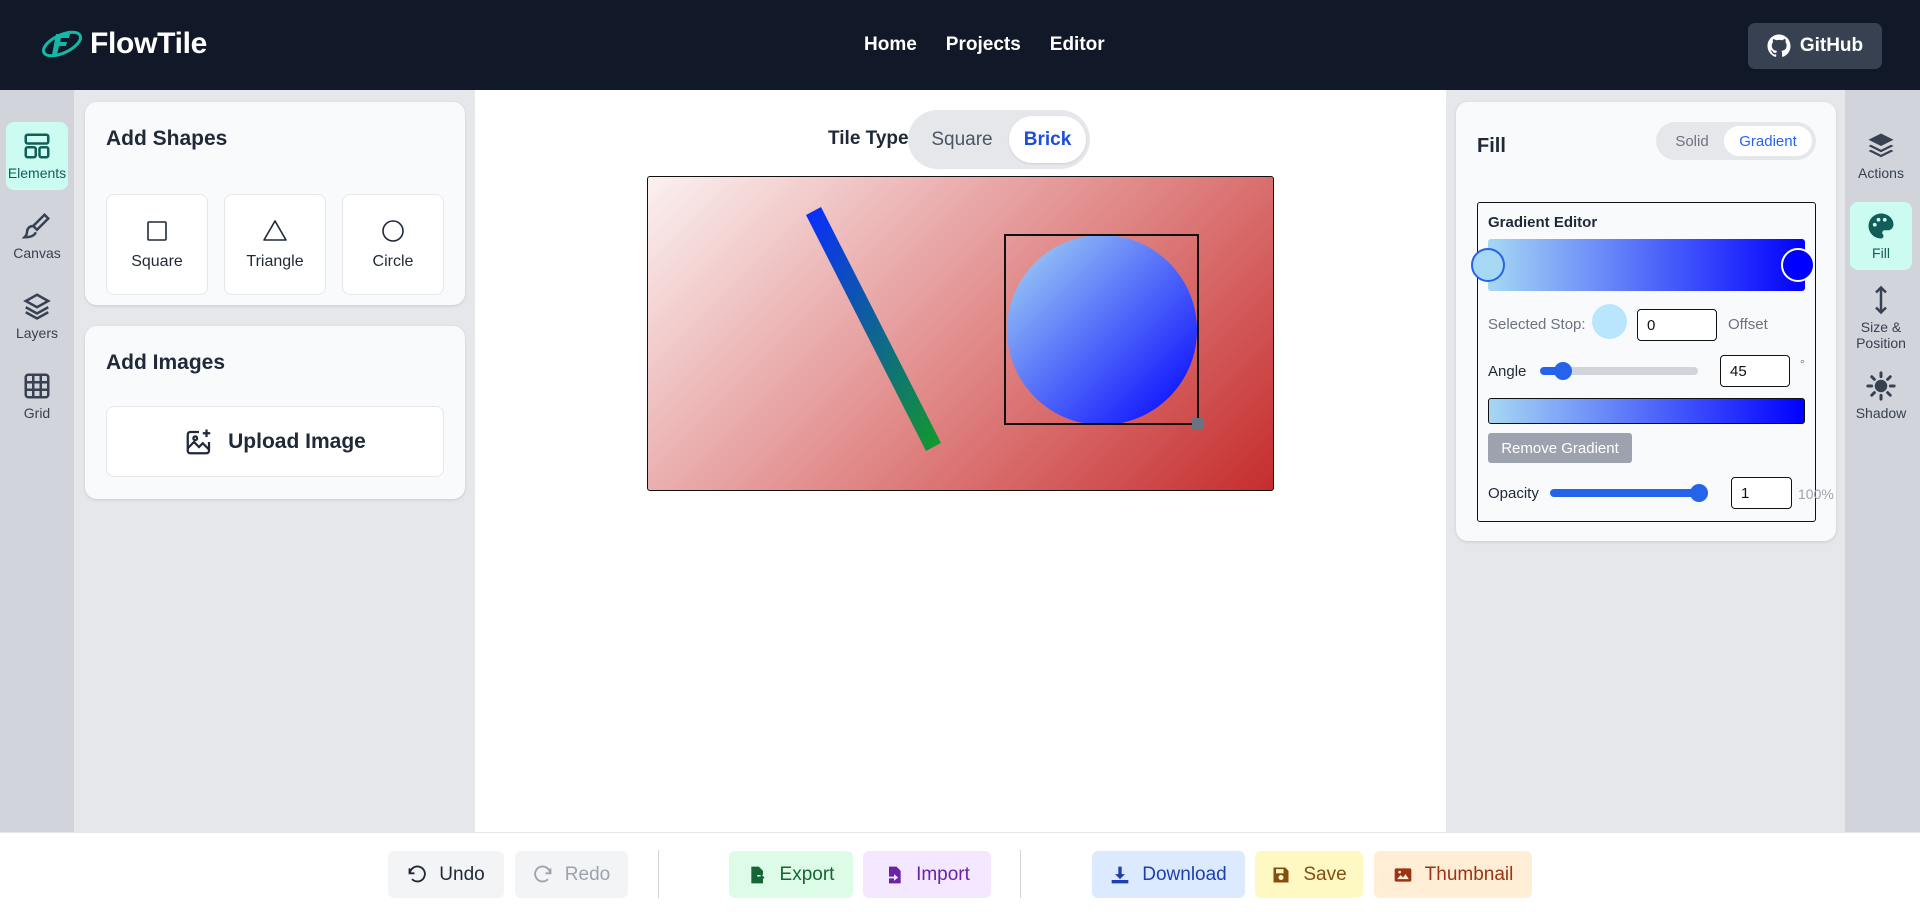  I want to click on add-circle-button: Circle, so click(393, 244).